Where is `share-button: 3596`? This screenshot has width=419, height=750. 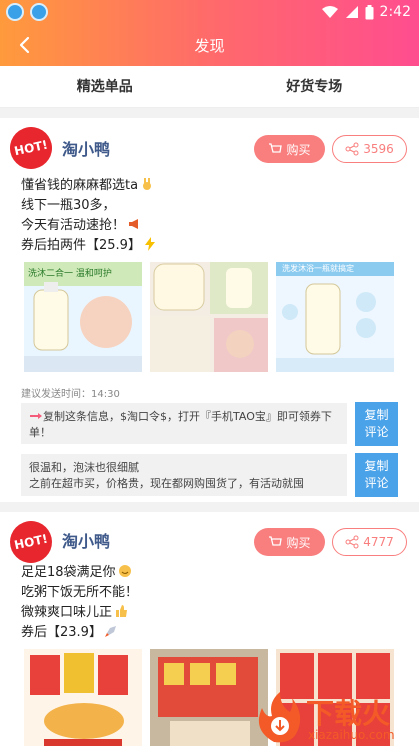
share-button: 3596 is located at coordinates (369, 149).